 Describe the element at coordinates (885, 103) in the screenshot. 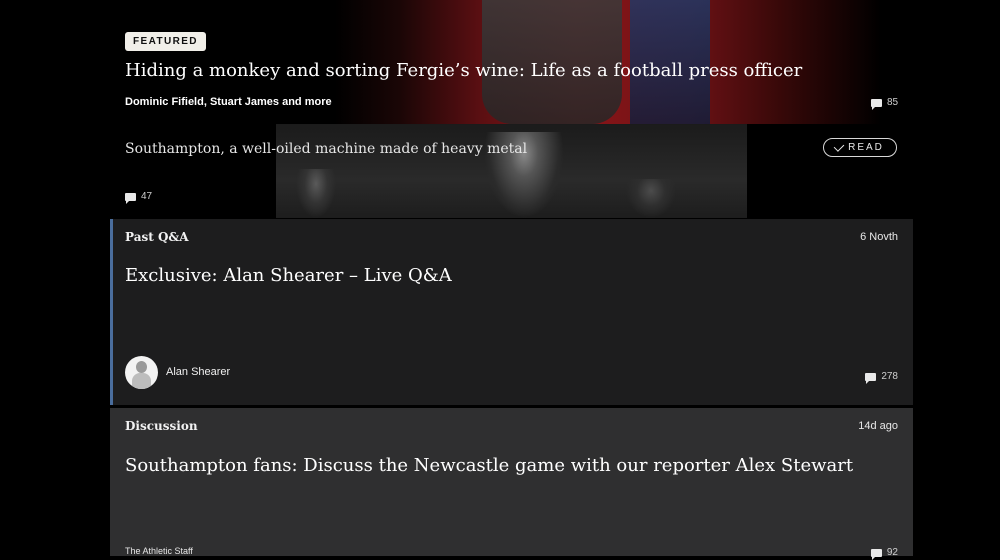

I see `featured-comment-count: 85` at that location.